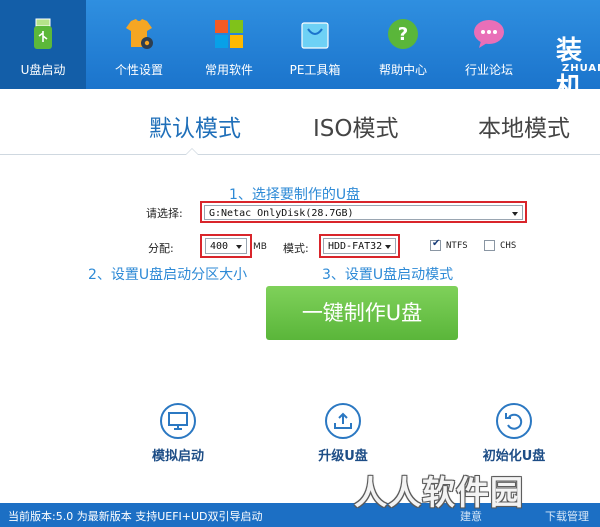  What do you see at coordinates (43, 33) in the screenshot?
I see `usb-drive-icon` at bounding box center [43, 33].